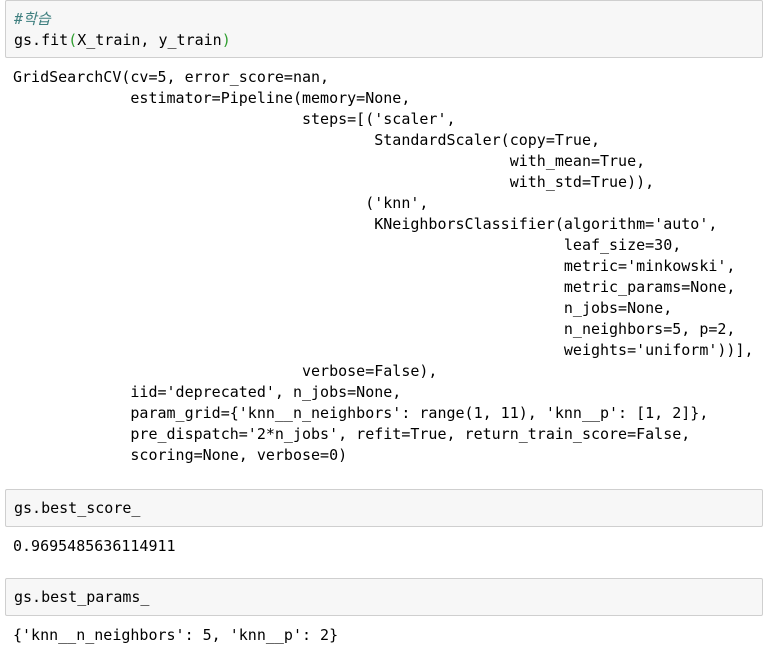  I want to click on paren-open: (, so click(73, 40).